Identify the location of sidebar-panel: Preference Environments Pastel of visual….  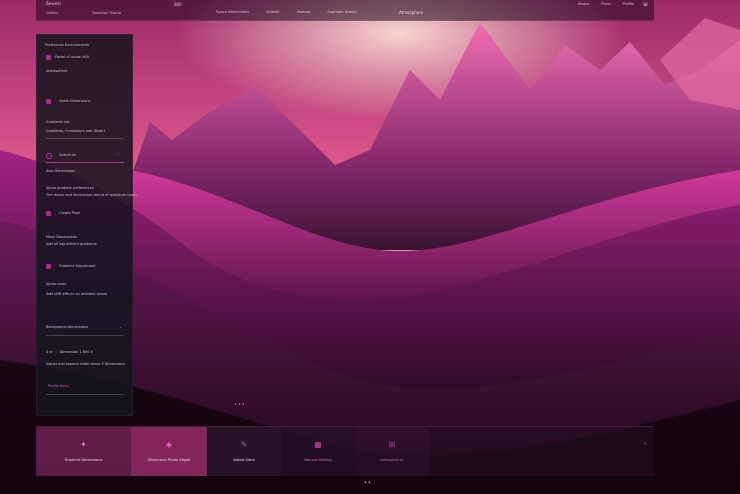
(86, 225).